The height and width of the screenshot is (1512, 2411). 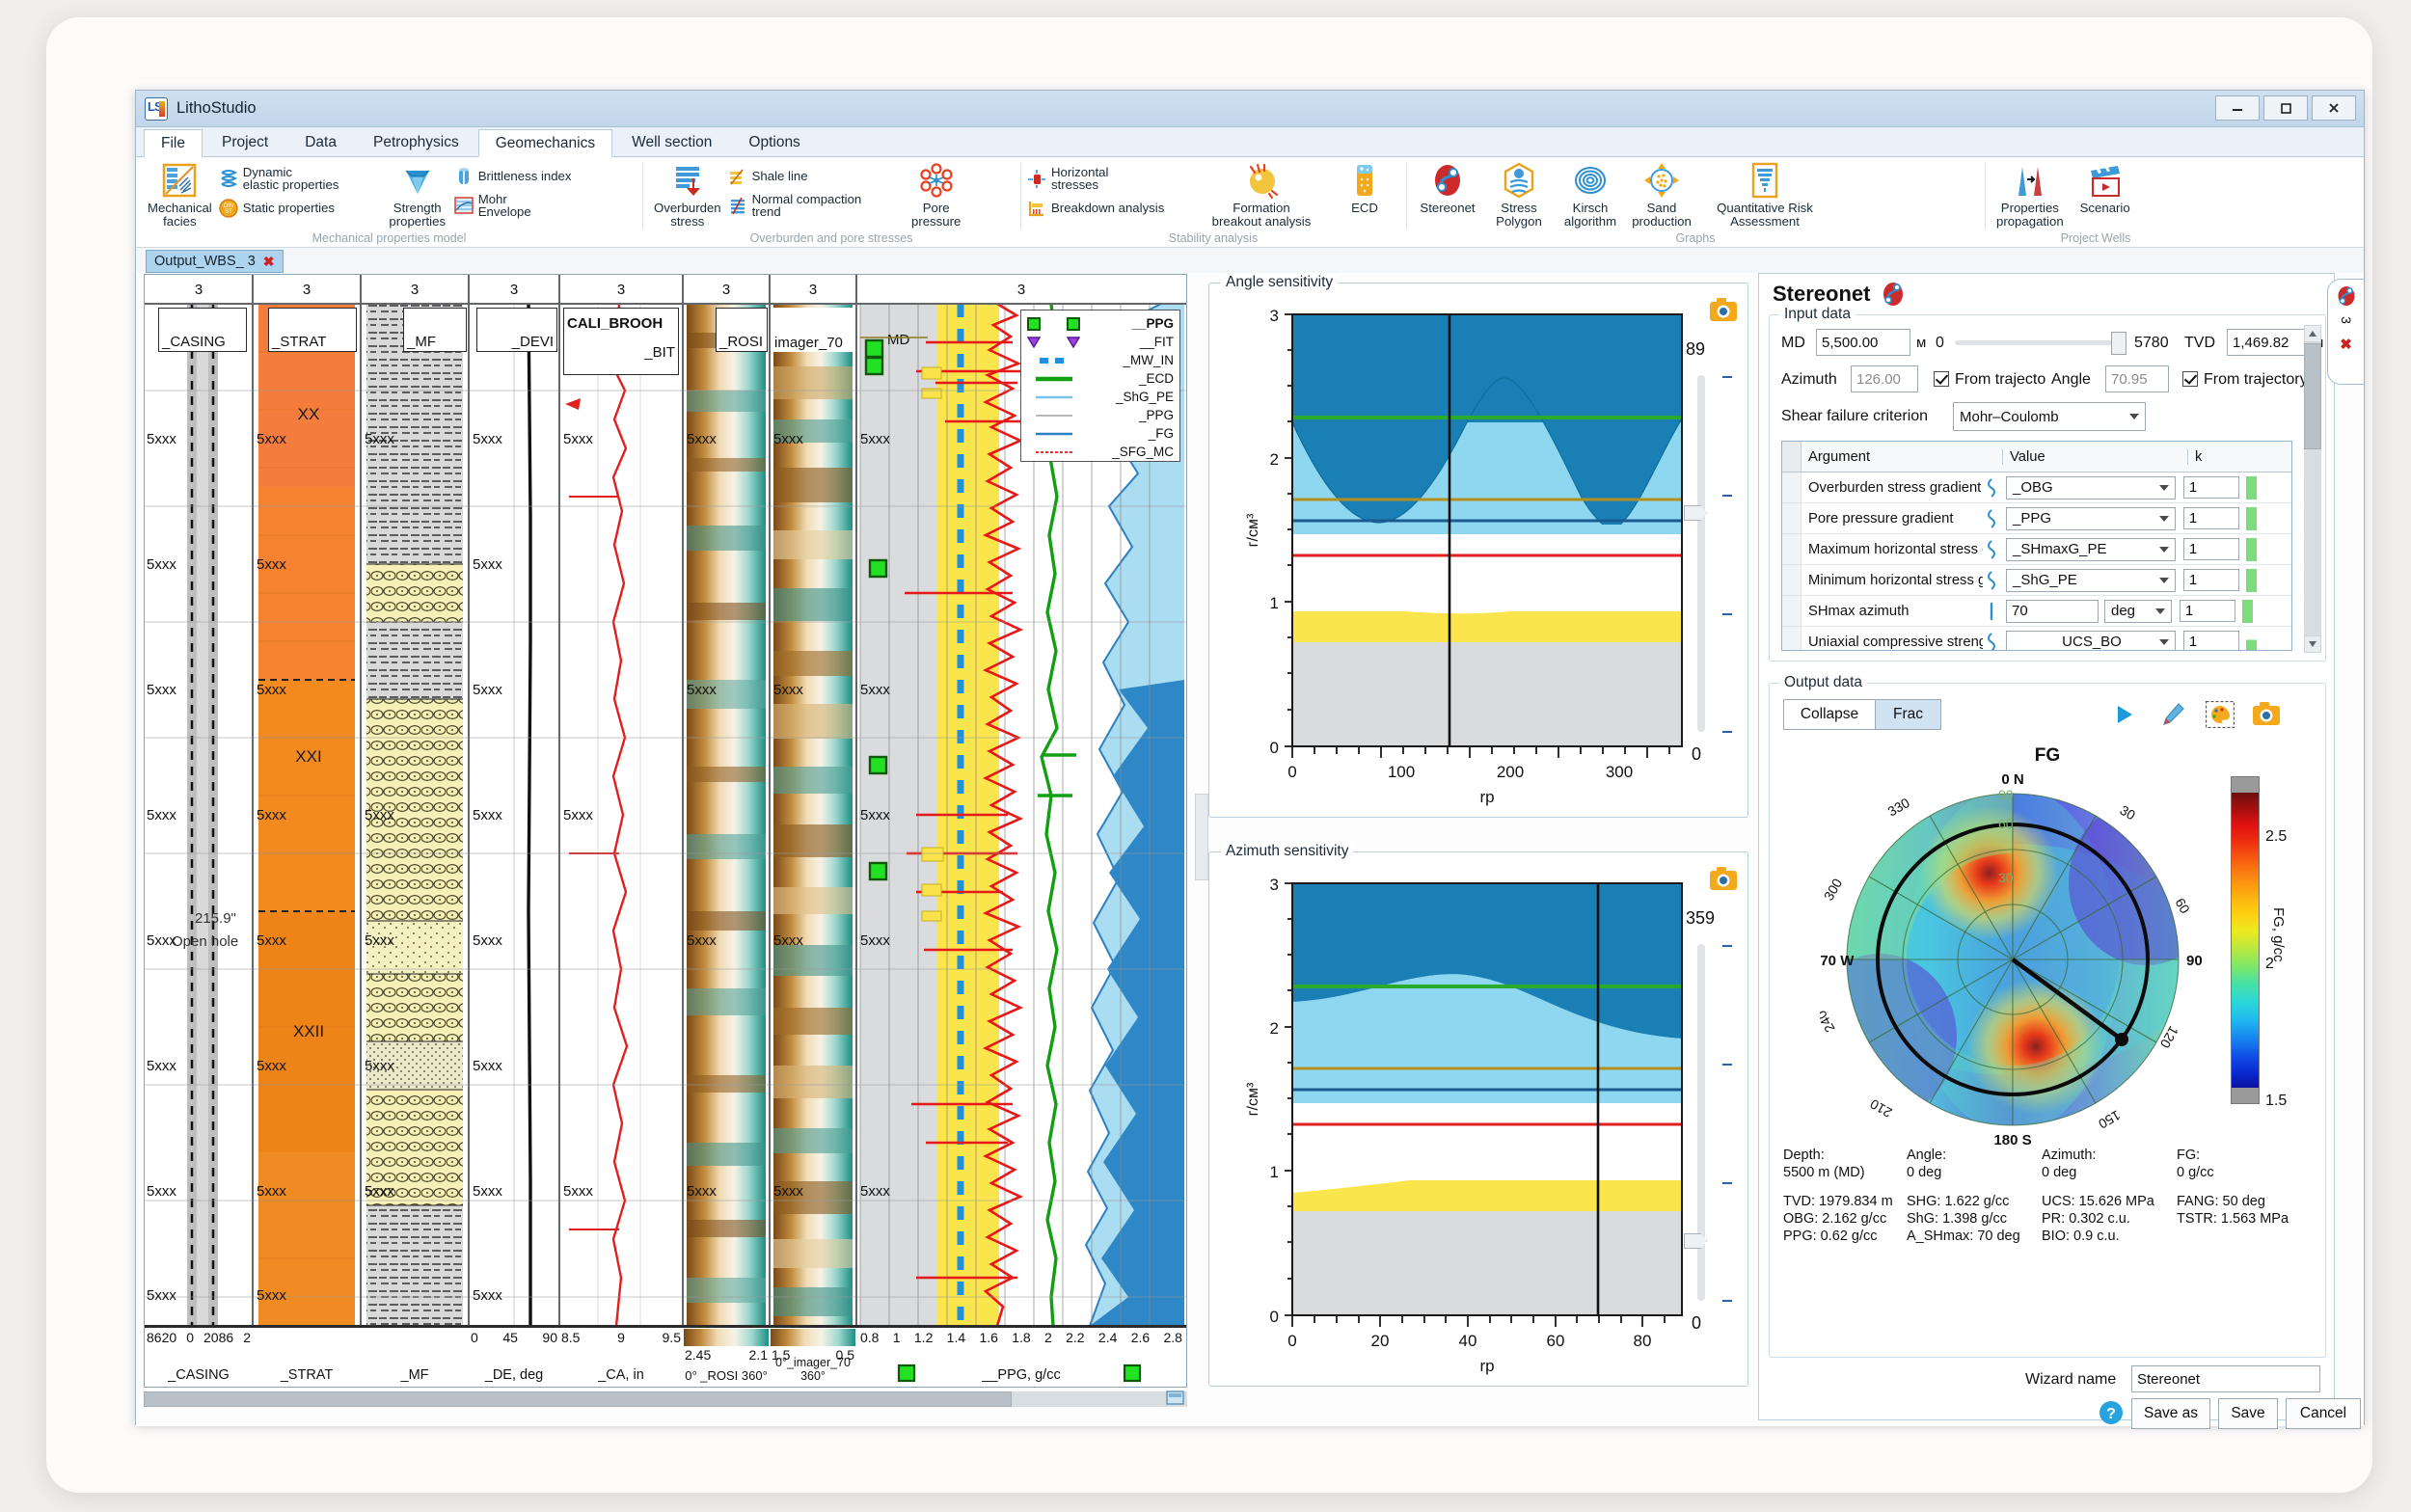 I want to click on tab-geomechanics: Geomechanics, so click(x=545, y=143).